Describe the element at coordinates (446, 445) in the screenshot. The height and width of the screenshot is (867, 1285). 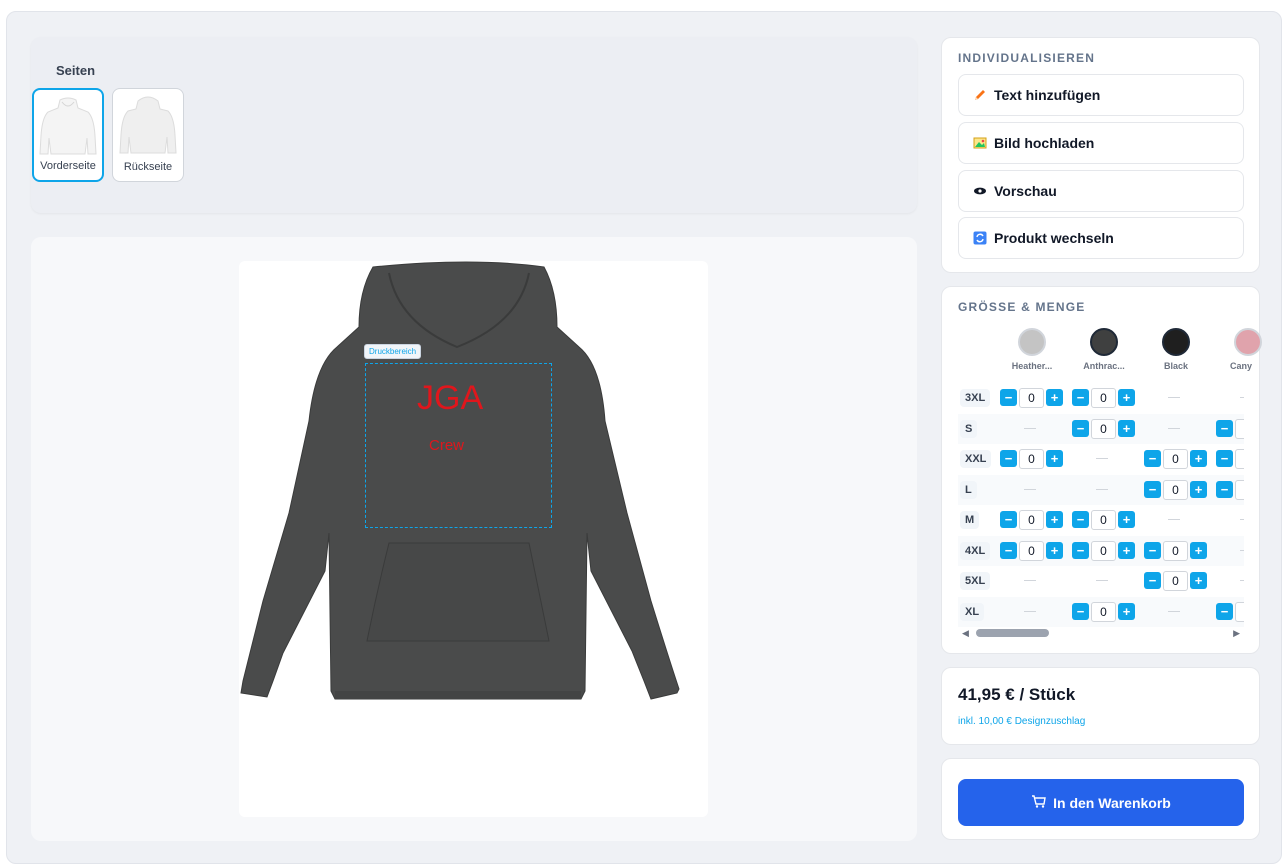
I see `design-text-sub: Crew` at that location.